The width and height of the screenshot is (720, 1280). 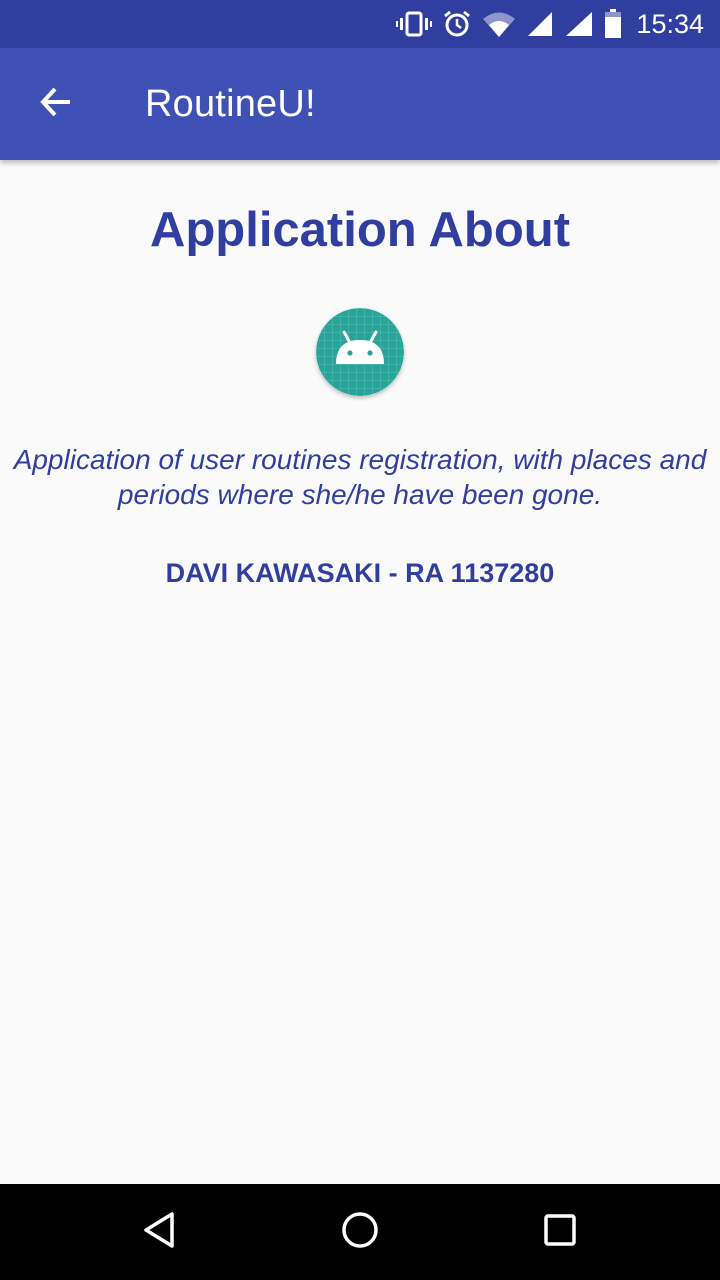 I want to click on back-icon, so click(x=160, y=1232).